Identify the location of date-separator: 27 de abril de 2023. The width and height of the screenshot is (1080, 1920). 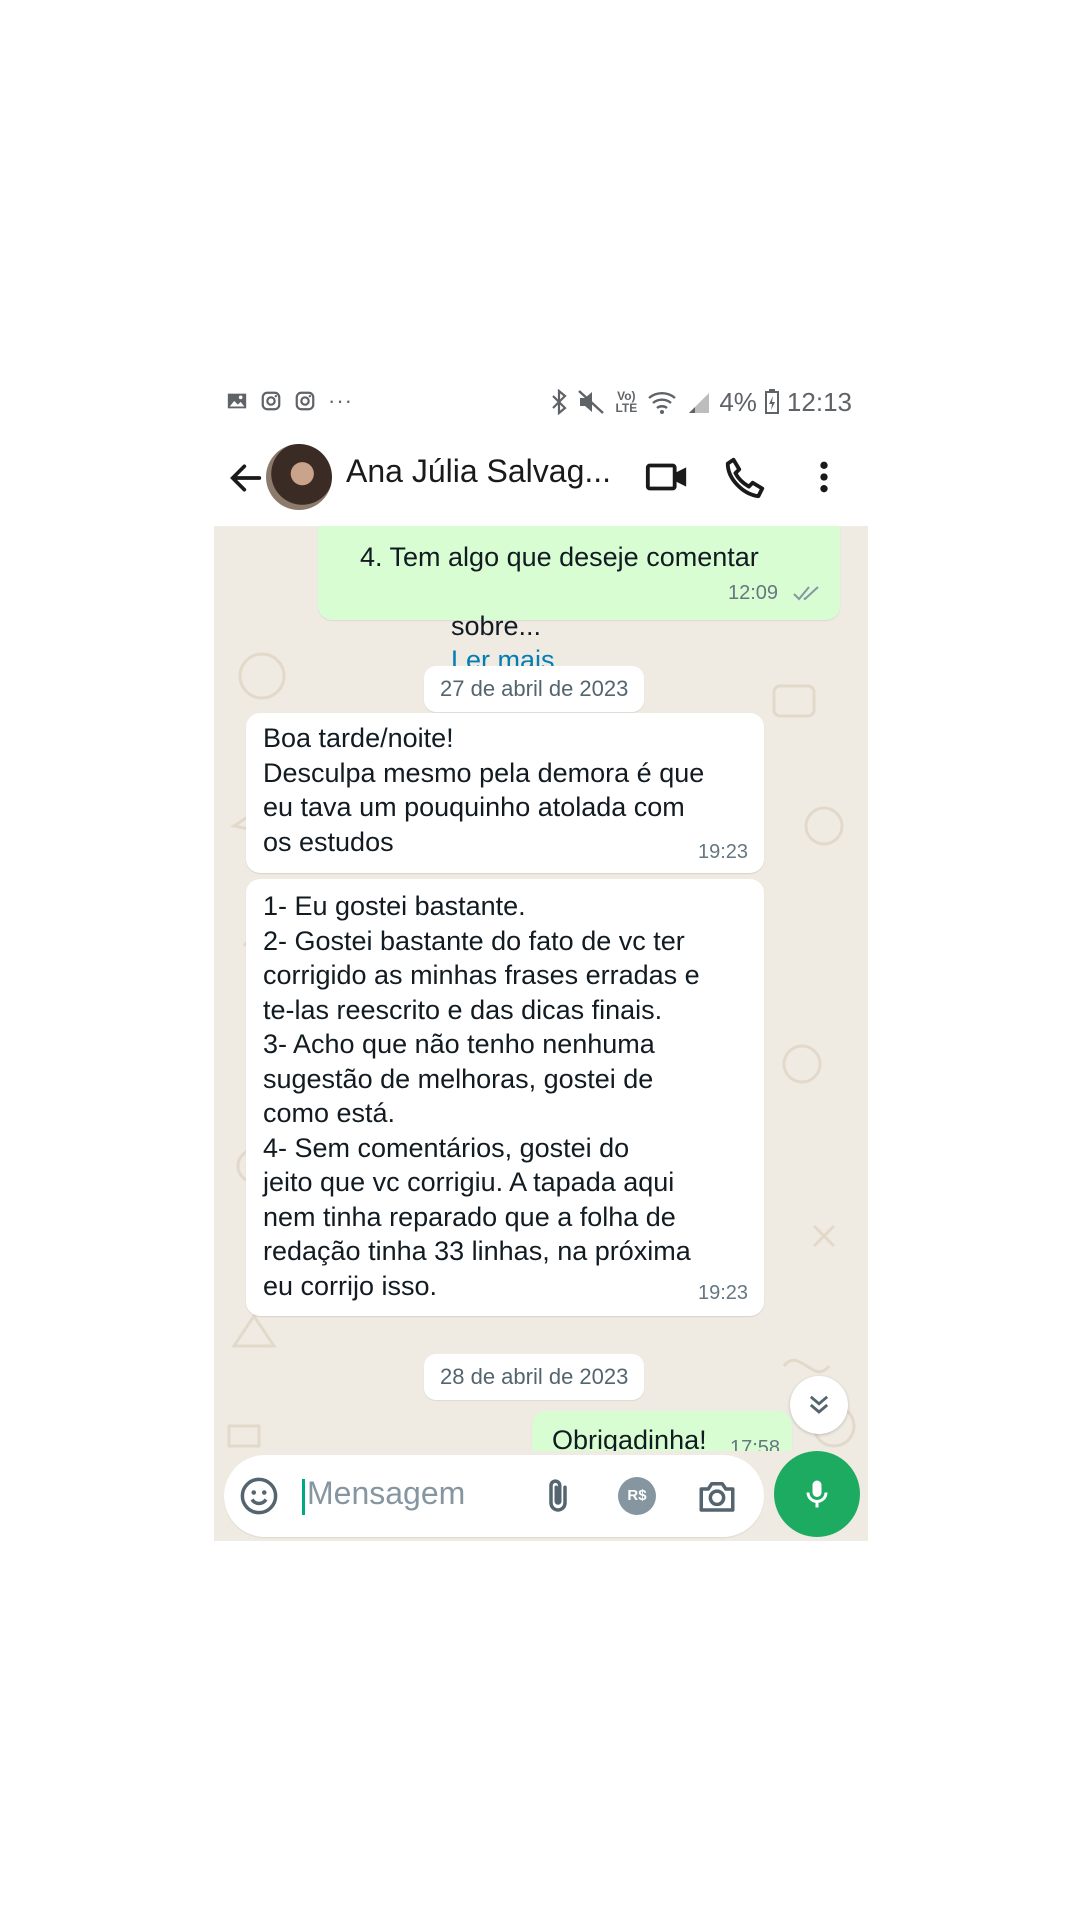
(534, 689).